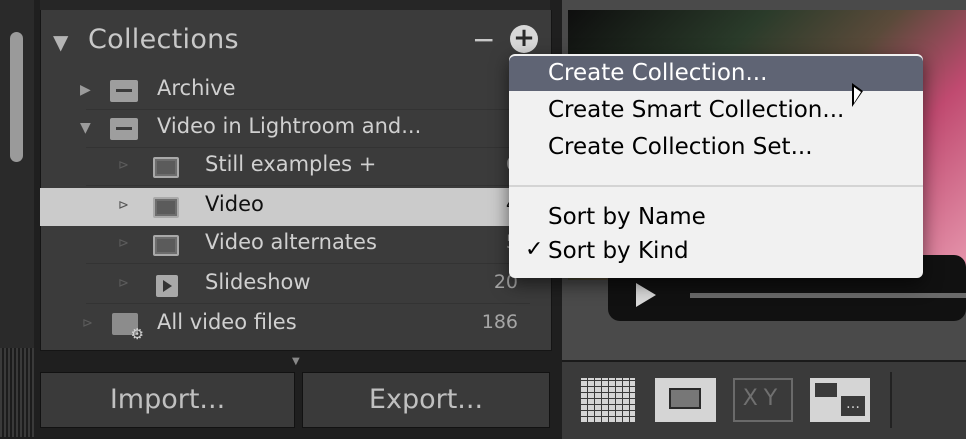  Describe the element at coordinates (295, 91) in the screenshot. I see `collection-set-archive: ▶ Archive` at that location.